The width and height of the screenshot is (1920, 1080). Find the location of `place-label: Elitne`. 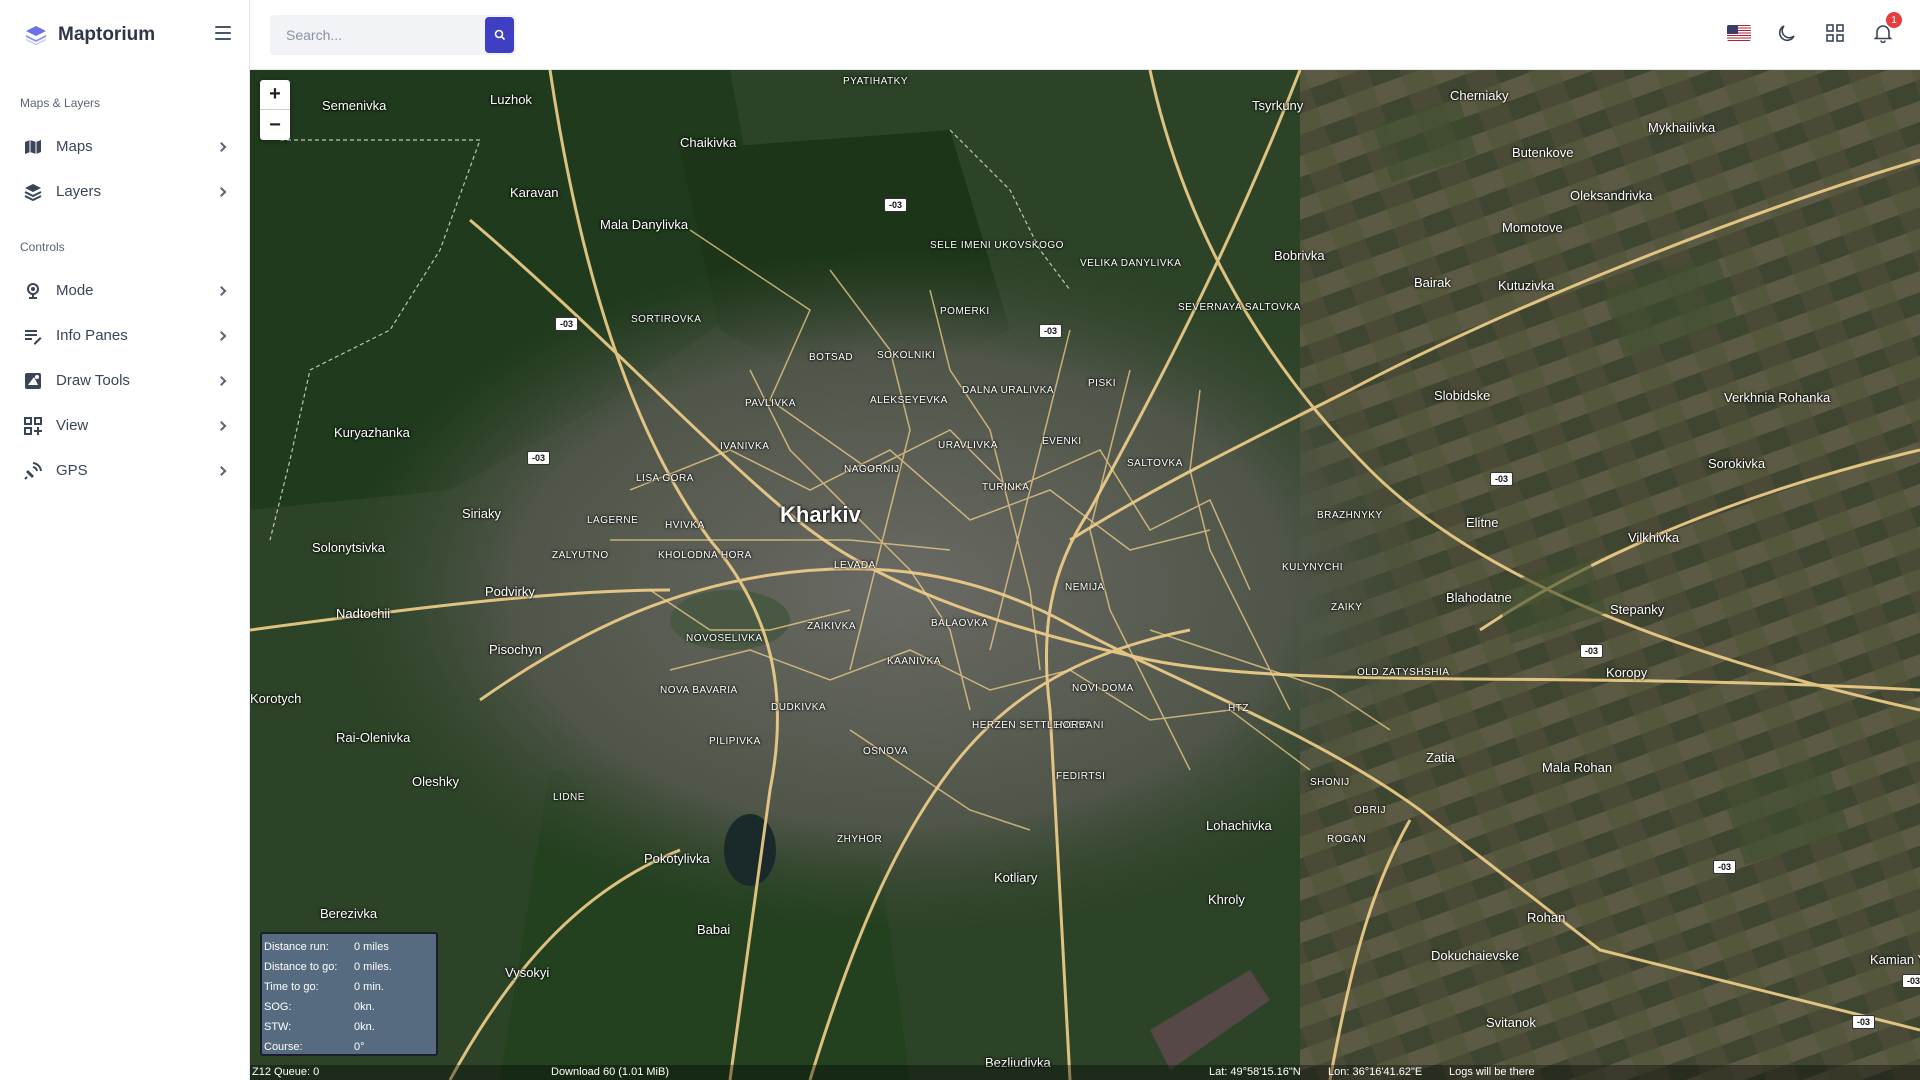

place-label: Elitne is located at coordinates (1482, 522).